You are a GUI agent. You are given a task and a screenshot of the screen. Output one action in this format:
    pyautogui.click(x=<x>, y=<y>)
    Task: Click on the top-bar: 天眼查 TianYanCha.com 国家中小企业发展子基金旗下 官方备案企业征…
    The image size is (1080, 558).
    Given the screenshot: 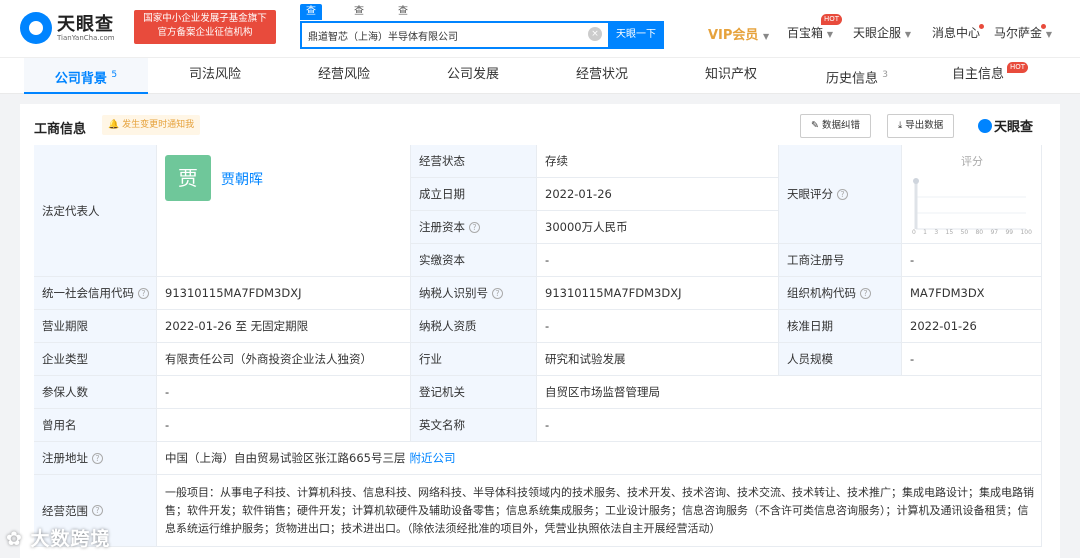 What is the action you would take?
    pyautogui.click(x=540, y=29)
    